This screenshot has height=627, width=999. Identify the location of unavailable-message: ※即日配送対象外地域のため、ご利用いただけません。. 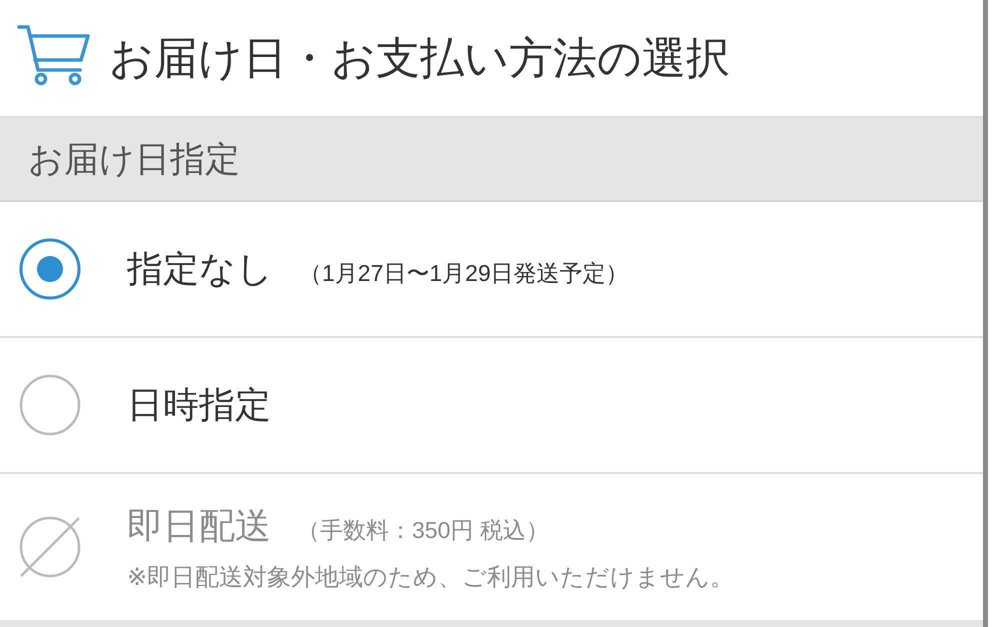
(430, 577).